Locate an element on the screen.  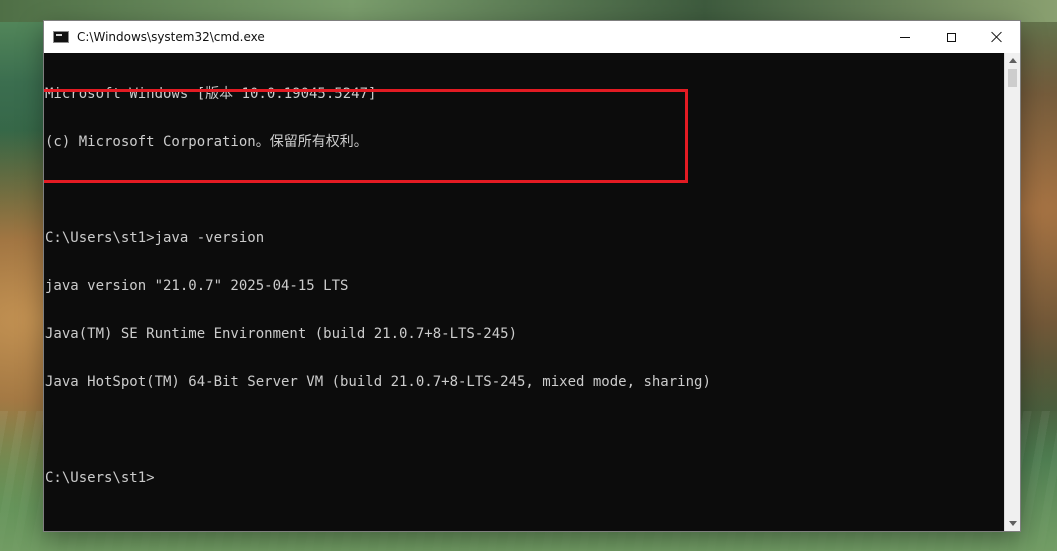
close-button is located at coordinates (997, 37).